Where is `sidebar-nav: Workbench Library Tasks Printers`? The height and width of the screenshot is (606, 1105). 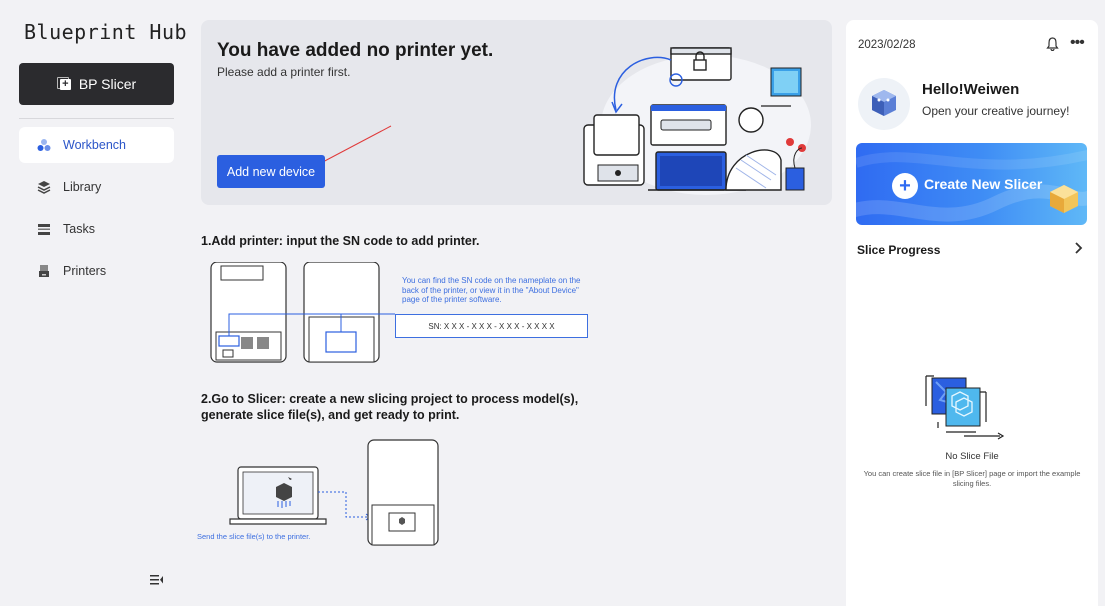
sidebar-nav: Workbench Library Tasks Printers is located at coordinates (96, 211).